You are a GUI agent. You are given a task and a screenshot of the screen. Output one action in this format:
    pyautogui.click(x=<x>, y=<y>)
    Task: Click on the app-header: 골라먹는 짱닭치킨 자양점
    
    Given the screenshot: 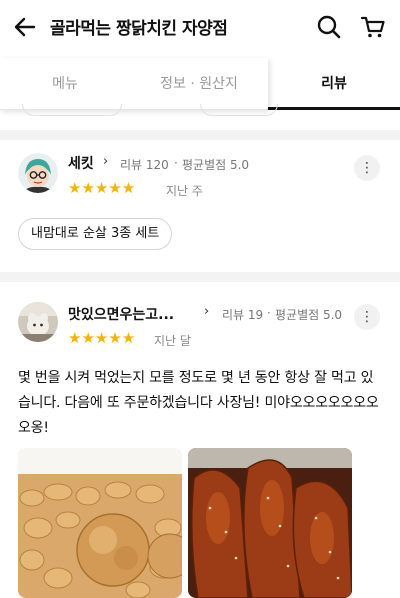 What is the action you would take?
    pyautogui.click(x=200, y=28)
    